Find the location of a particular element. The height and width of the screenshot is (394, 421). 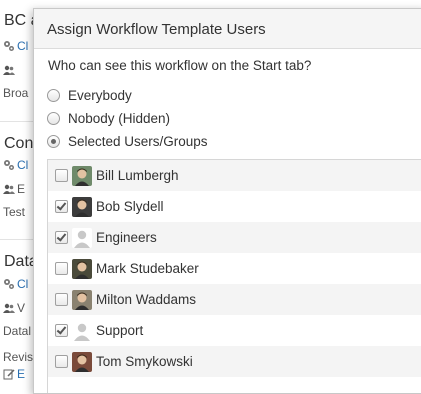

bg-section-edit-row: E is located at coordinates (14, 374).